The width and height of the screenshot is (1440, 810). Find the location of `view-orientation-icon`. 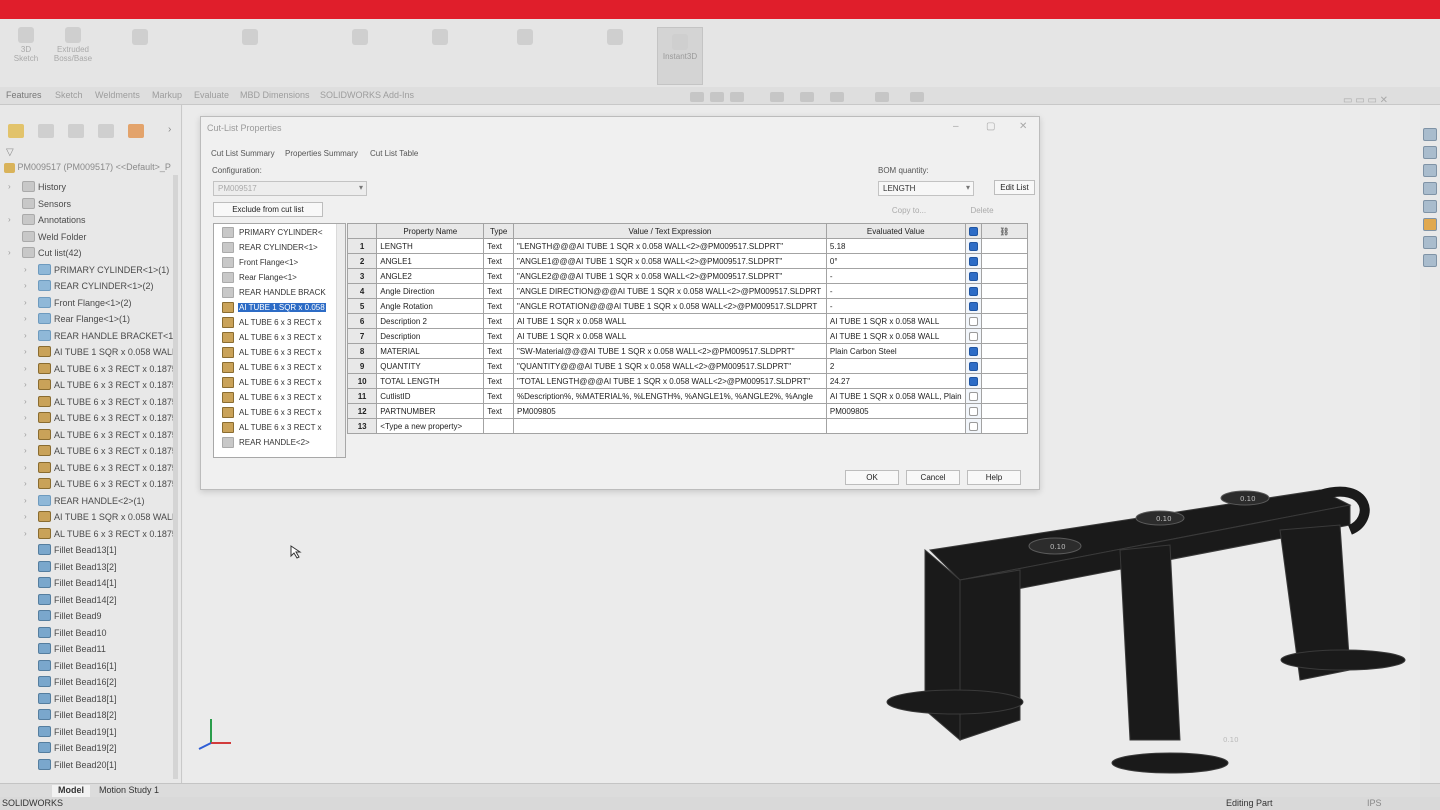

view-orientation-icon is located at coordinates (807, 97).